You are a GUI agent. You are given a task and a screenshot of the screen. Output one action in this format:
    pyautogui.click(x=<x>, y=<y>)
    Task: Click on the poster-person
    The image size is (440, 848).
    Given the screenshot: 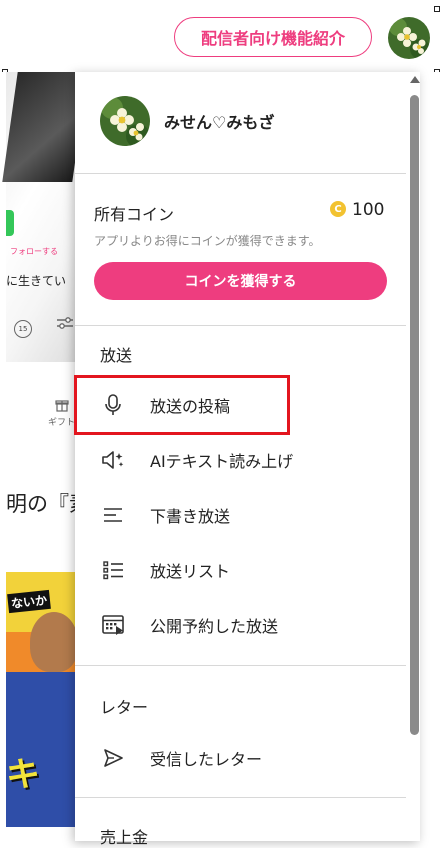 What is the action you would take?
    pyautogui.click(x=53, y=642)
    